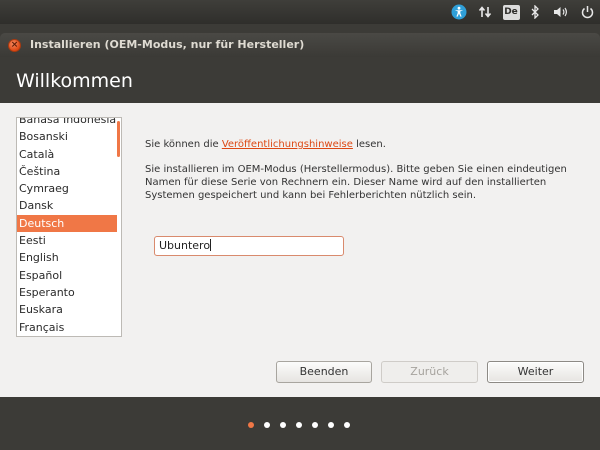 The height and width of the screenshot is (450, 600). Describe the element at coordinates (67, 154) in the screenshot. I see `language-item: Català` at that location.